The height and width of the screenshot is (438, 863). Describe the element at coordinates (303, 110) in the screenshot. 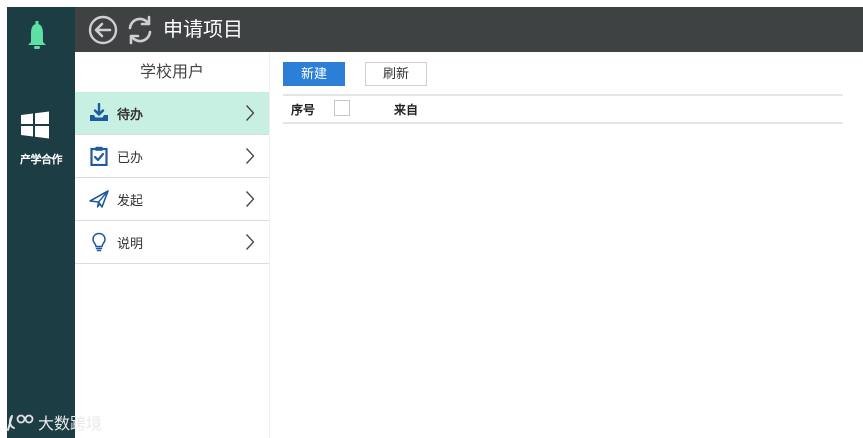

I see `column-header-seq: 序号` at that location.